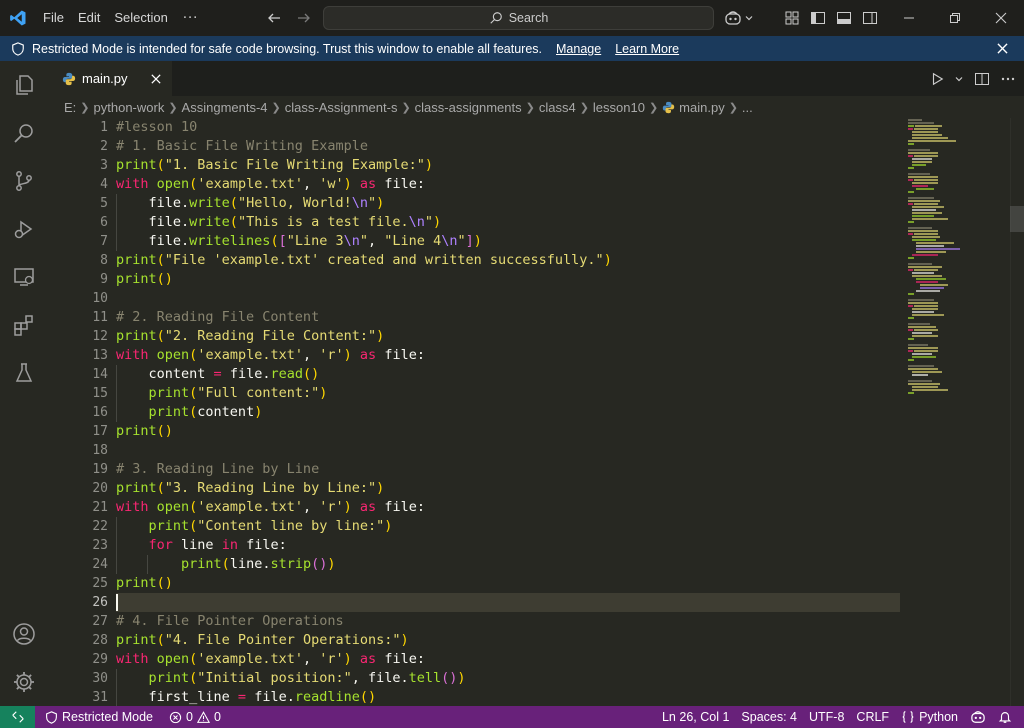 The width and height of the screenshot is (1024, 728). What do you see at coordinates (739, 18) in the screenshot?
I see `copilot-button` at bounding box center [739, 18].